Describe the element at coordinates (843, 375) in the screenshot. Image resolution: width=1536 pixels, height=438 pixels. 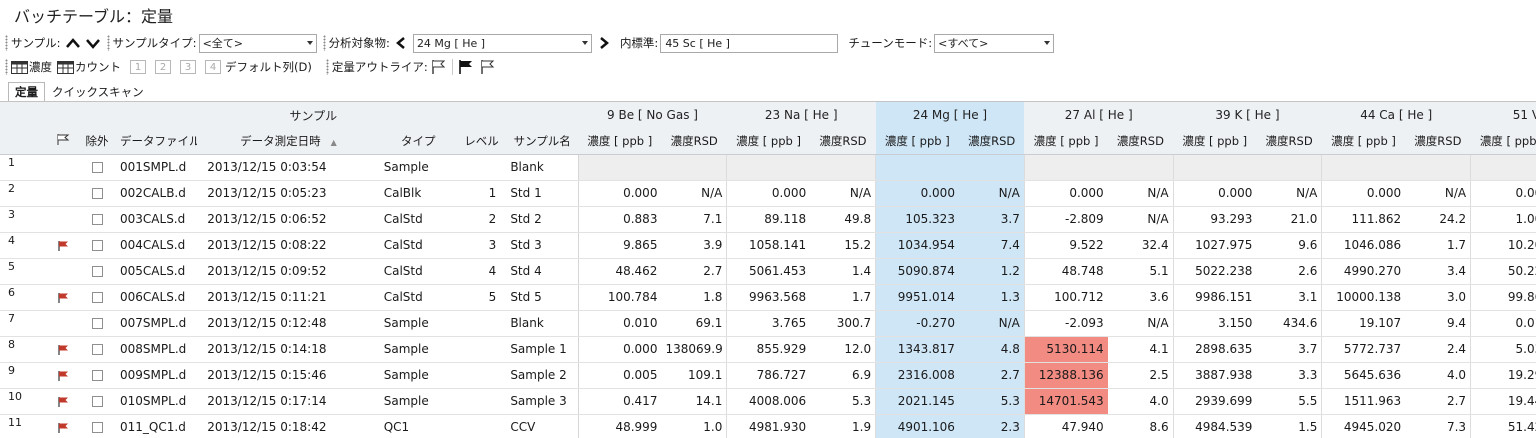
I see `rsd-cell: 6.9` at that location.